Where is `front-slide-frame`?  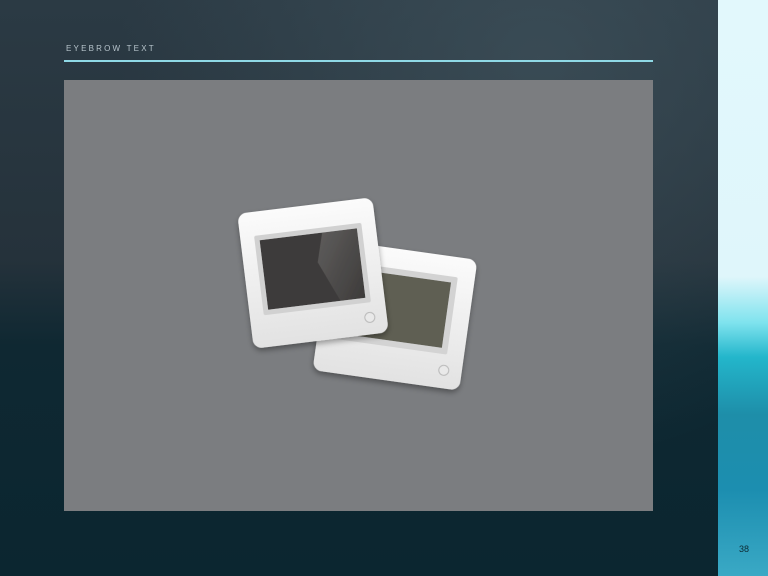 front-slide-frame is located at coordinates (313, 273).